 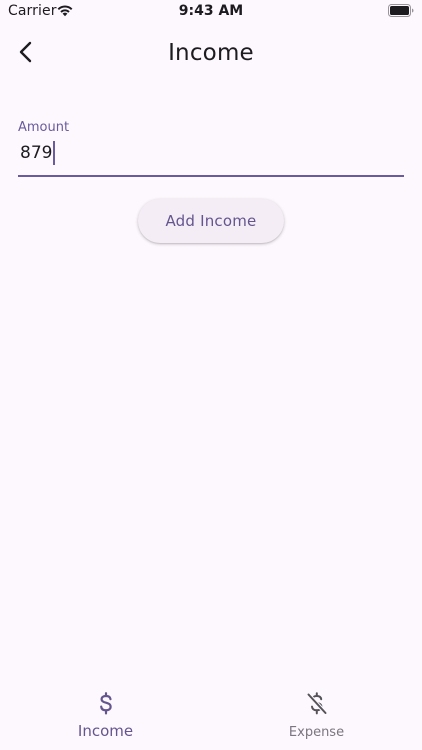 What do you see at coordinates (401, 10) in the screenshot?
I see `battery-icon` at bounding box center [401, 10].